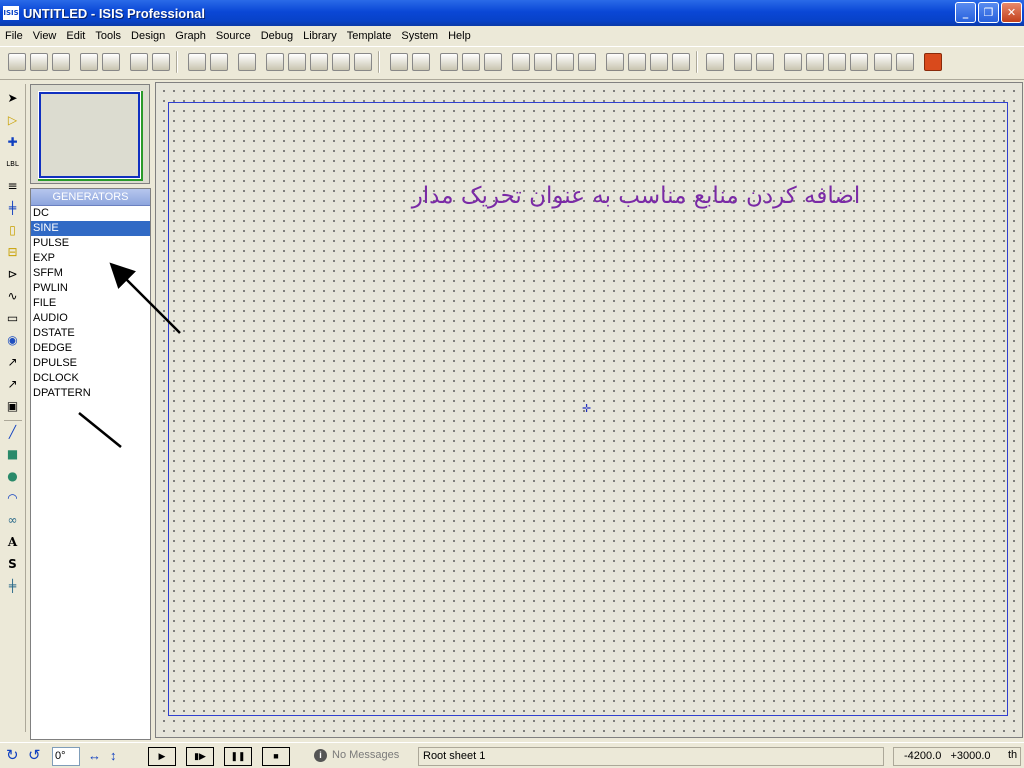 This screenshot has width=1024, height=768. What do you see at coordinates (90, 213) in the screenshot?
I see `generator-item-dc: DC` at bounding box center [90, 213].